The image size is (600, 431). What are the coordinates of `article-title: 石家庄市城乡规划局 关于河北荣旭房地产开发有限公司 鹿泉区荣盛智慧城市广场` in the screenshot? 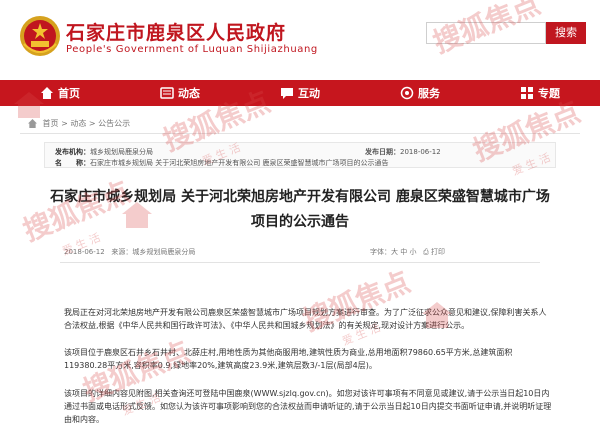 It's located at (300, 197).